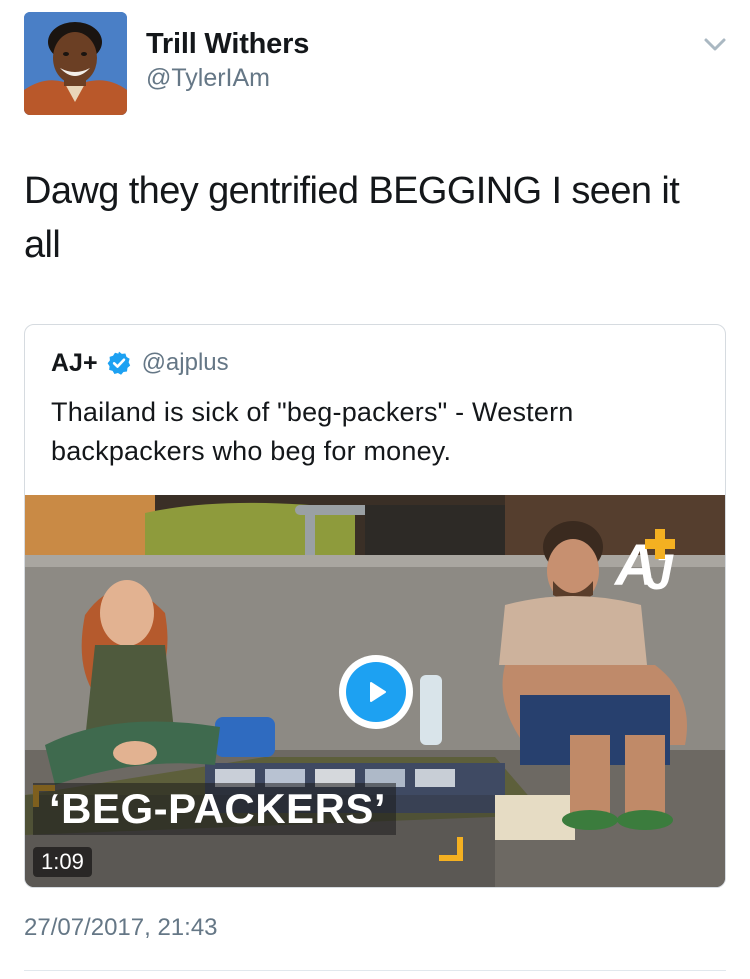  What do you see at coordinates (208, 78) in the screenshot?
I see `author-handle: @TylerIAm` at bounding box center [208, 78].